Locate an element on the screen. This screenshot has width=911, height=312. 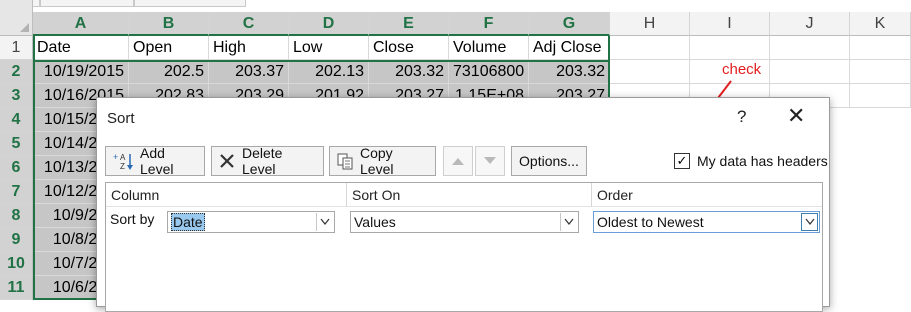
copy-icon is located at coordinates (345, 161).